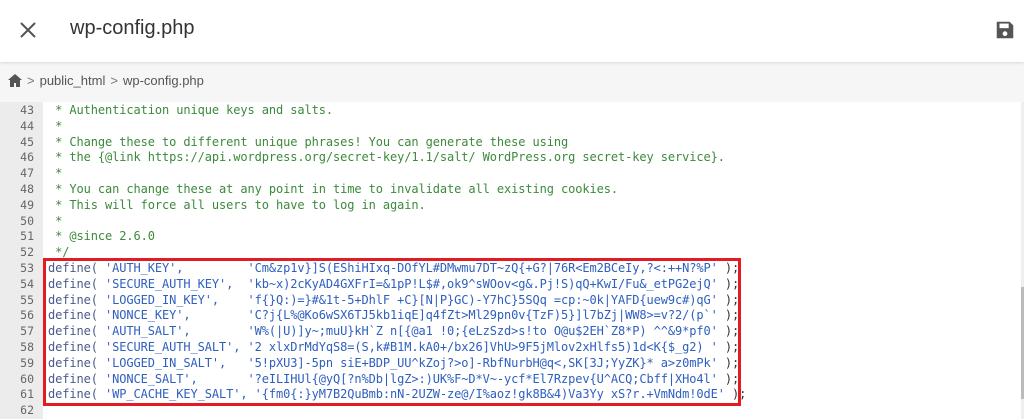 This screenshot has height=419, width=1024. What do you see at coordinates (27, 346) in the screenshot?
I see `line-number: 58` at bounding box center [27, 346].